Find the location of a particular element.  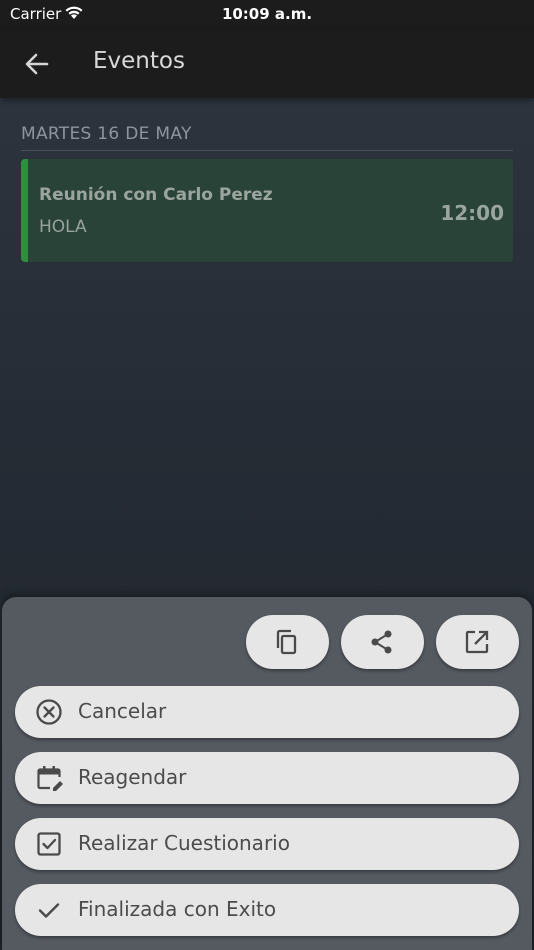

status-bar: Carrier 10:09 a.m. is located at coordinates (267, 15).